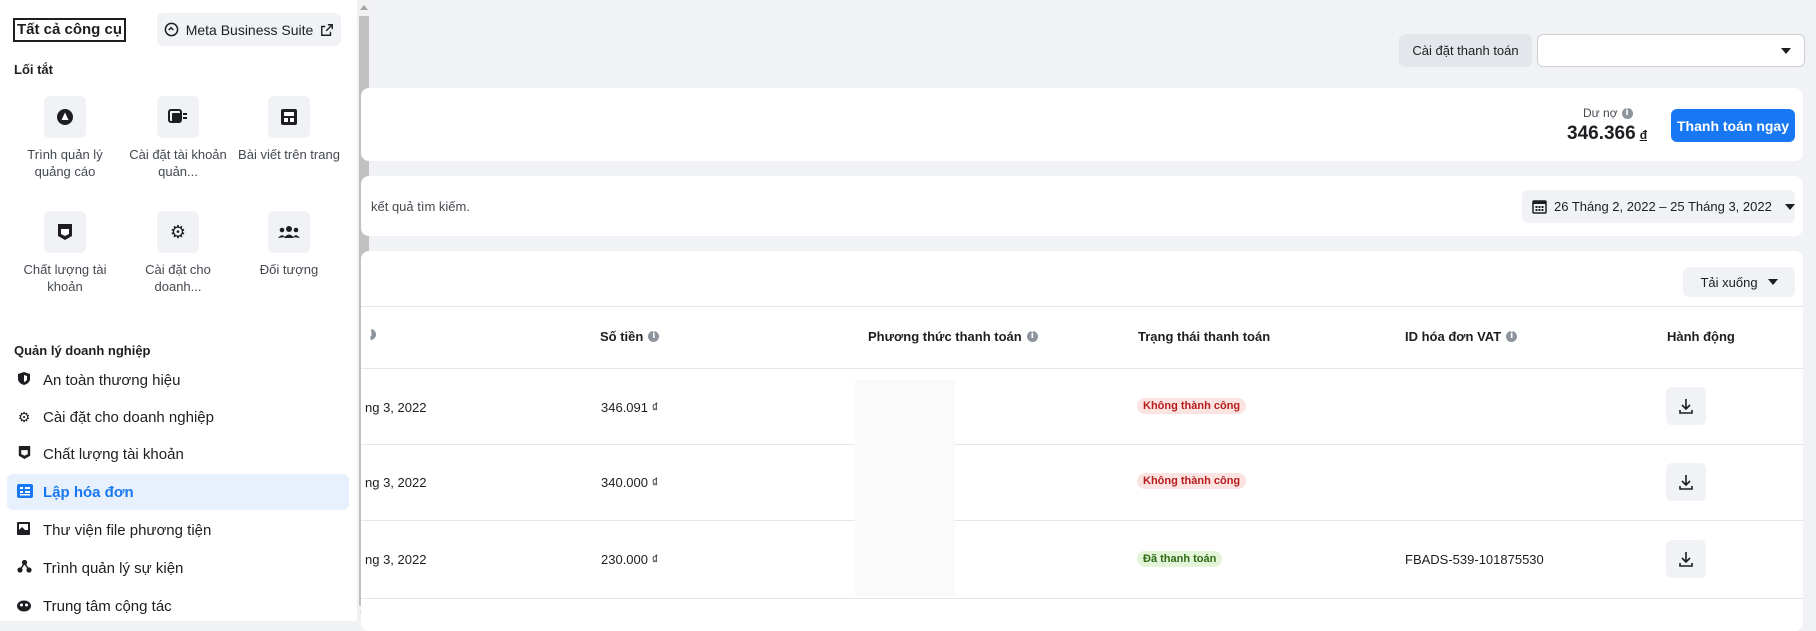  What do you see at coordinates (1539, 207) in the screenshot?
I see `calendar-icon` at bounding box center [1539, 207].